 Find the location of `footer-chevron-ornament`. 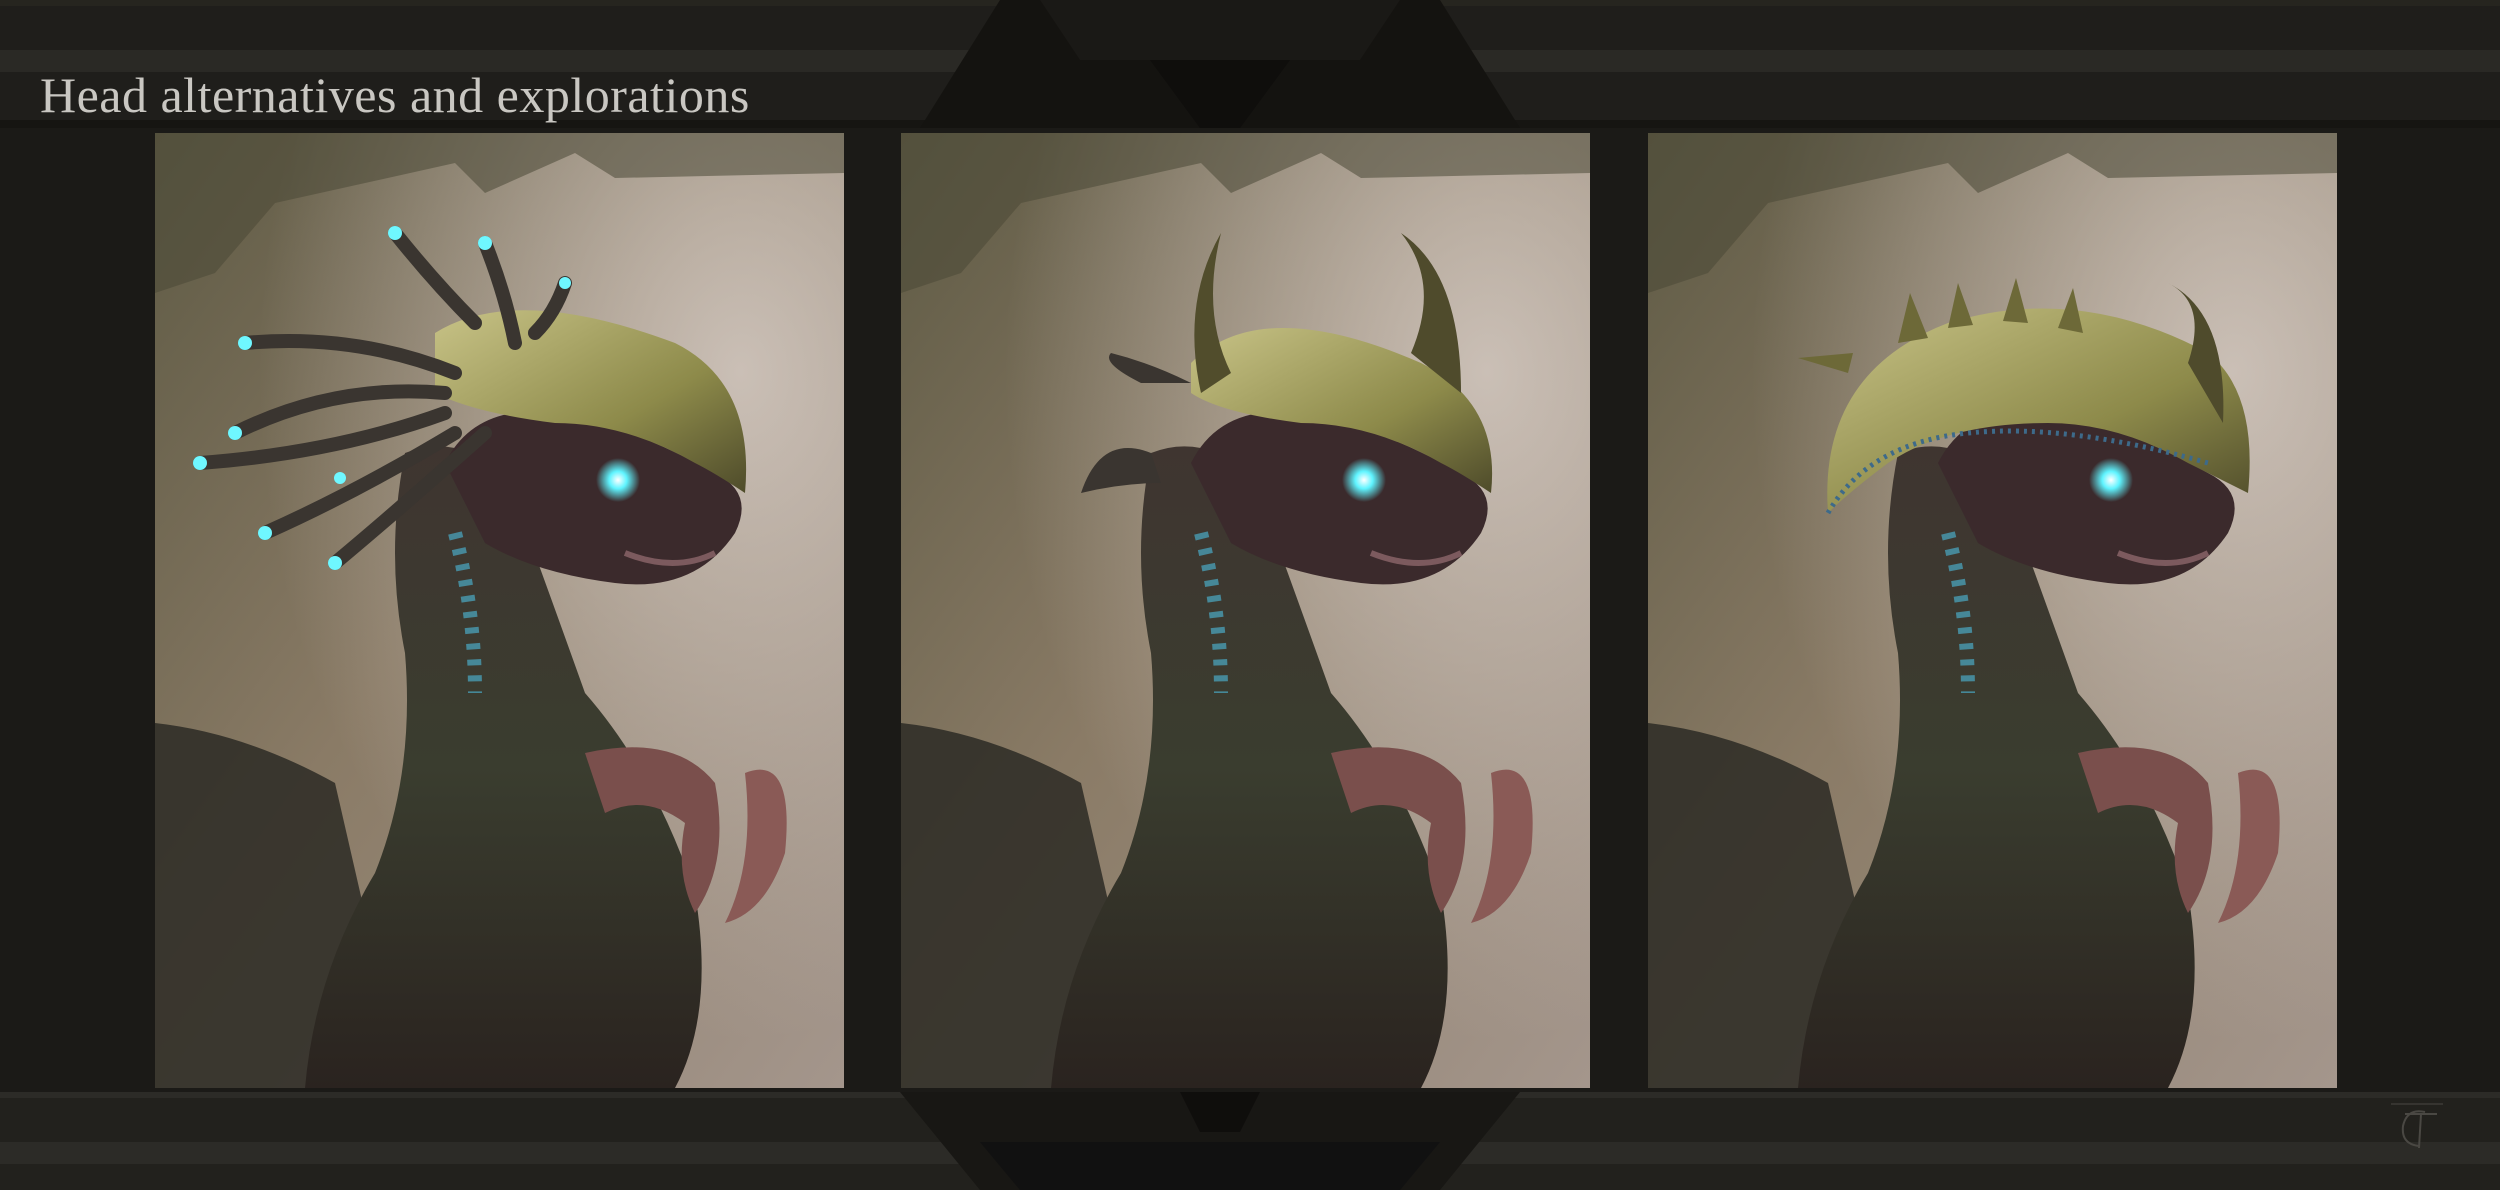

footer-chevron-ornament is located at coordinates (1210, 1141).